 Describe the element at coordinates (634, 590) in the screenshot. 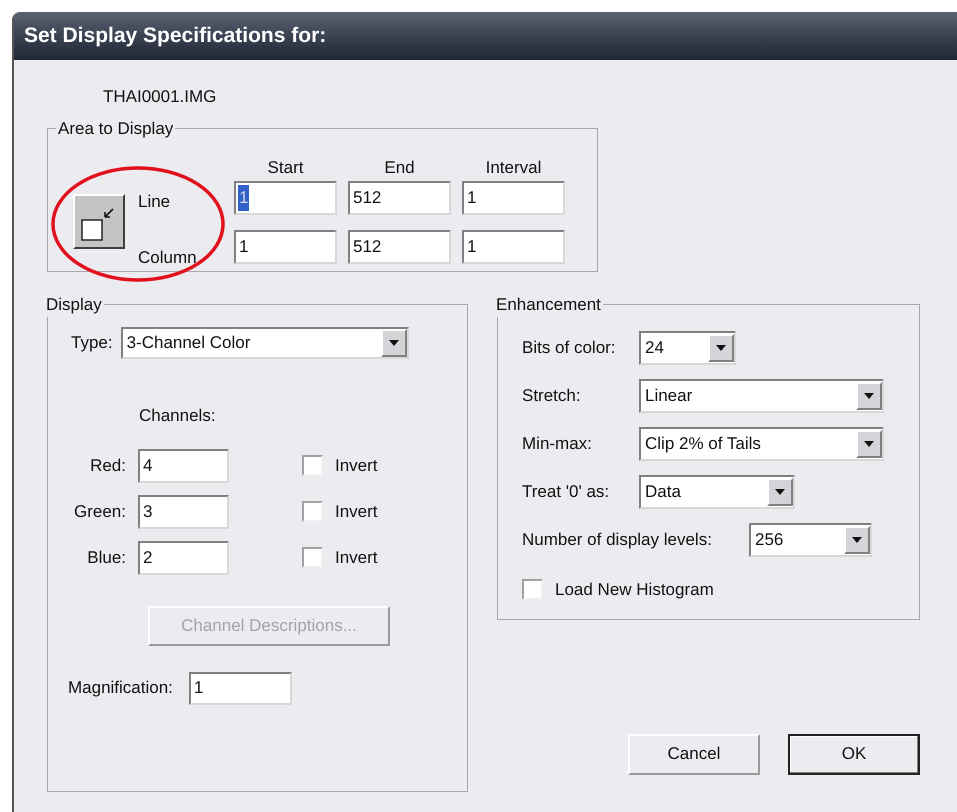

I see `checkbox-label: Load New Histogram` at that location.